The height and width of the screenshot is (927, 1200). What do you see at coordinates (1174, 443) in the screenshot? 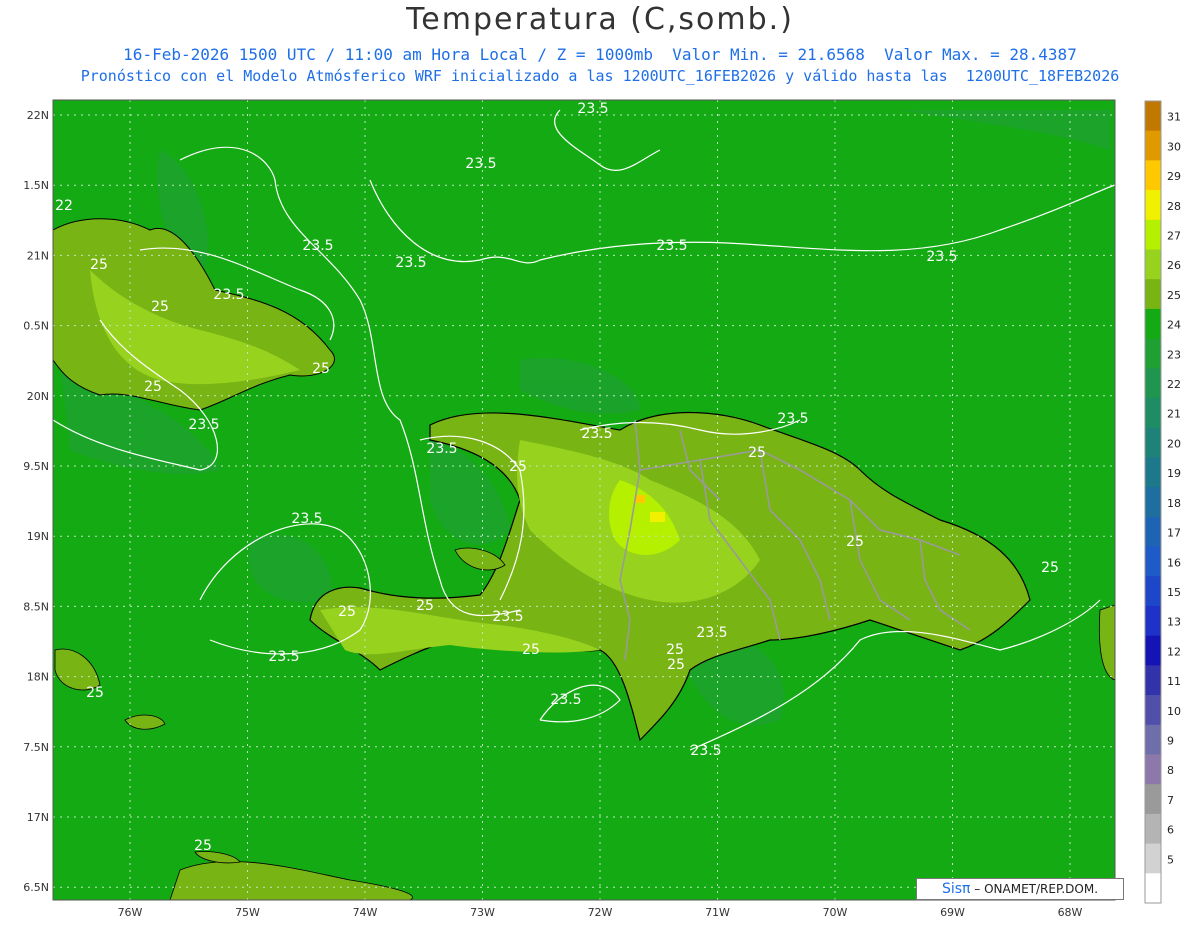
I see `colorbar-tick: 20` at bounding box center [1174, 443].